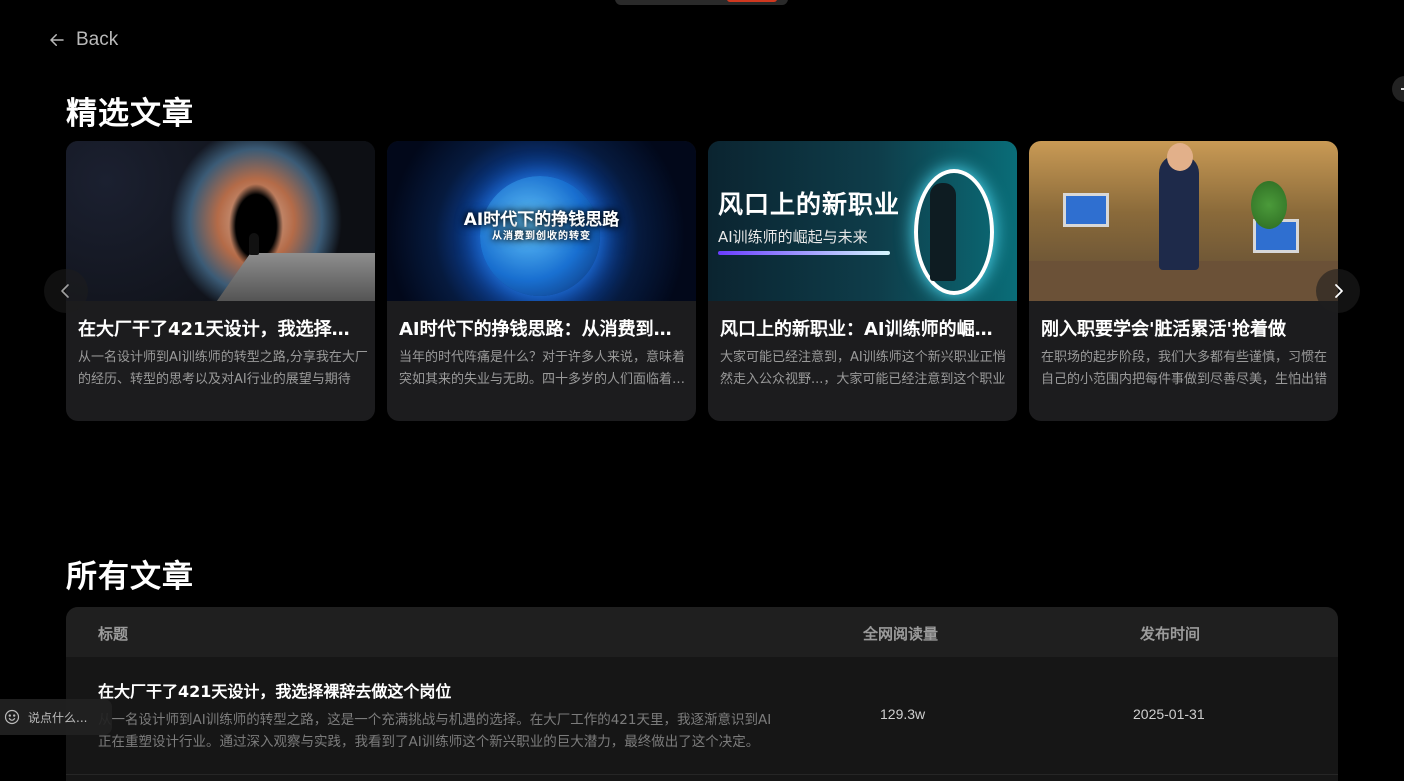  I want to click on smiley-icon, so click(12, 717).